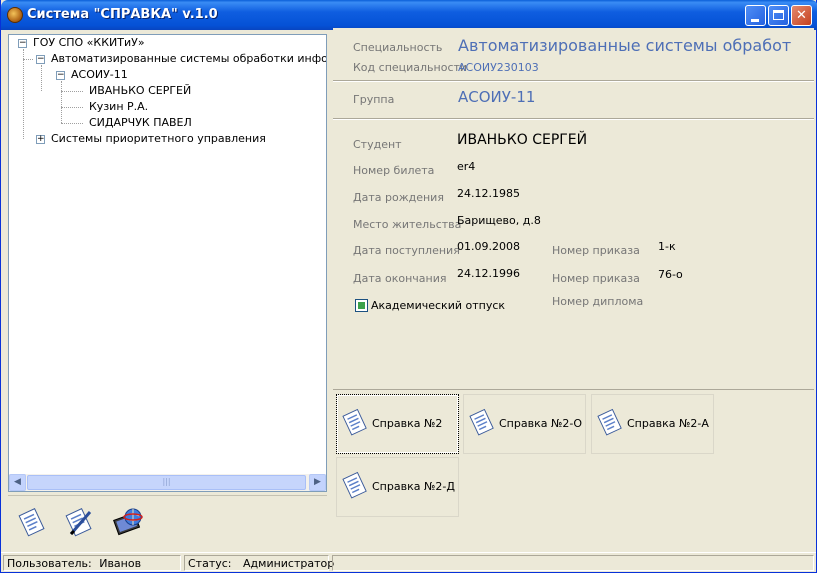  Describe the element at coordinates (407, 423) in the screenshot. I see `button-label: Справка №2` at that location.